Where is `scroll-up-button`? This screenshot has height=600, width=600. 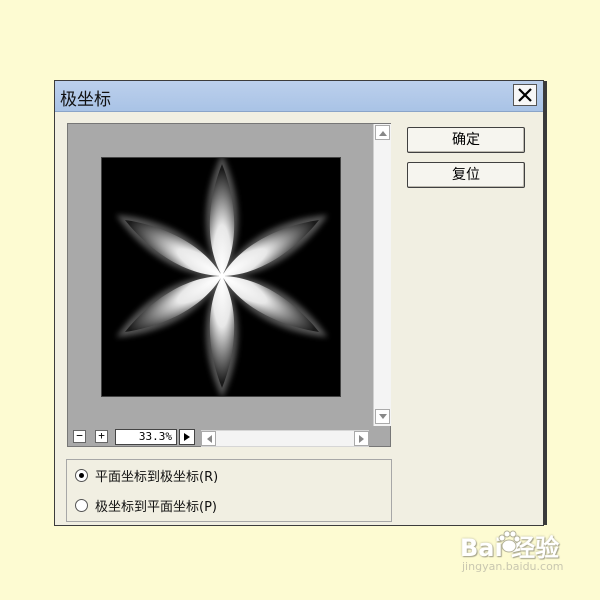 scroll-up-button is located at coordinates (382, 132).